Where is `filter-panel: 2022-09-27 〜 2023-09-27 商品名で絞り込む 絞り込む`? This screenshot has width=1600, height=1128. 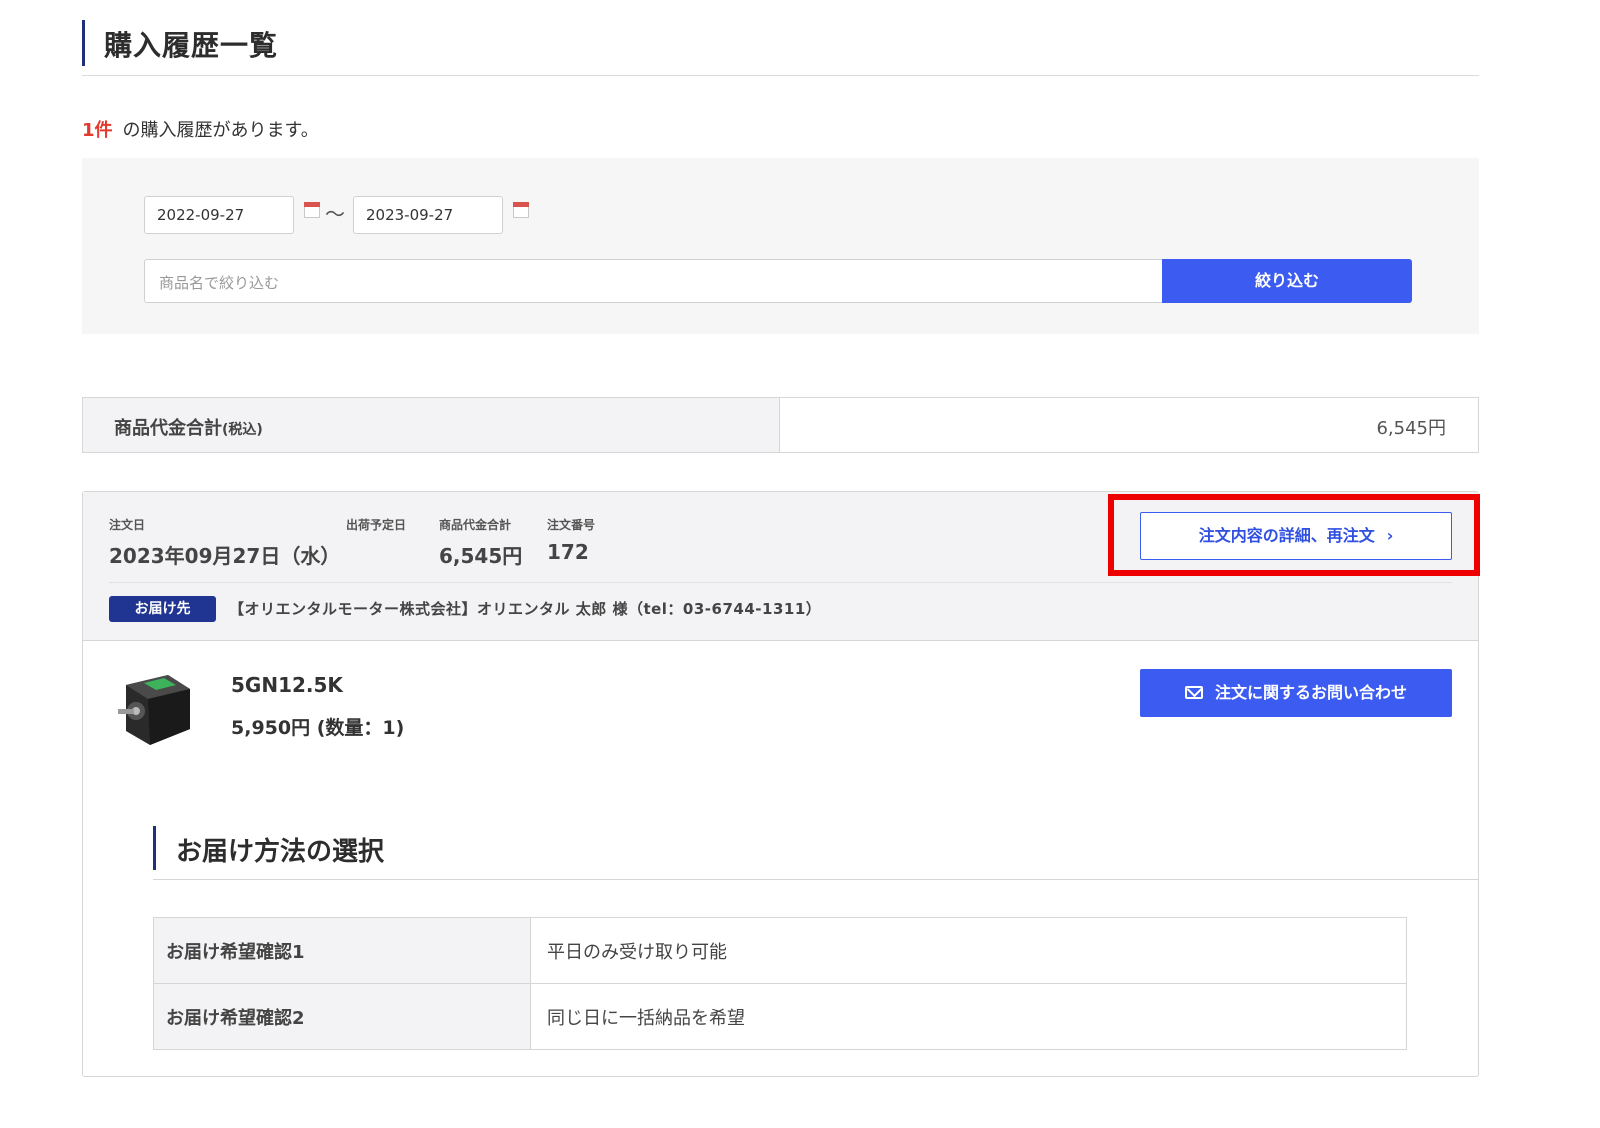 filter-panel: 2022-09-27 〜 2023-09-27 商品名で絞り込む 絞り込む is located at coordinates (780, 246).